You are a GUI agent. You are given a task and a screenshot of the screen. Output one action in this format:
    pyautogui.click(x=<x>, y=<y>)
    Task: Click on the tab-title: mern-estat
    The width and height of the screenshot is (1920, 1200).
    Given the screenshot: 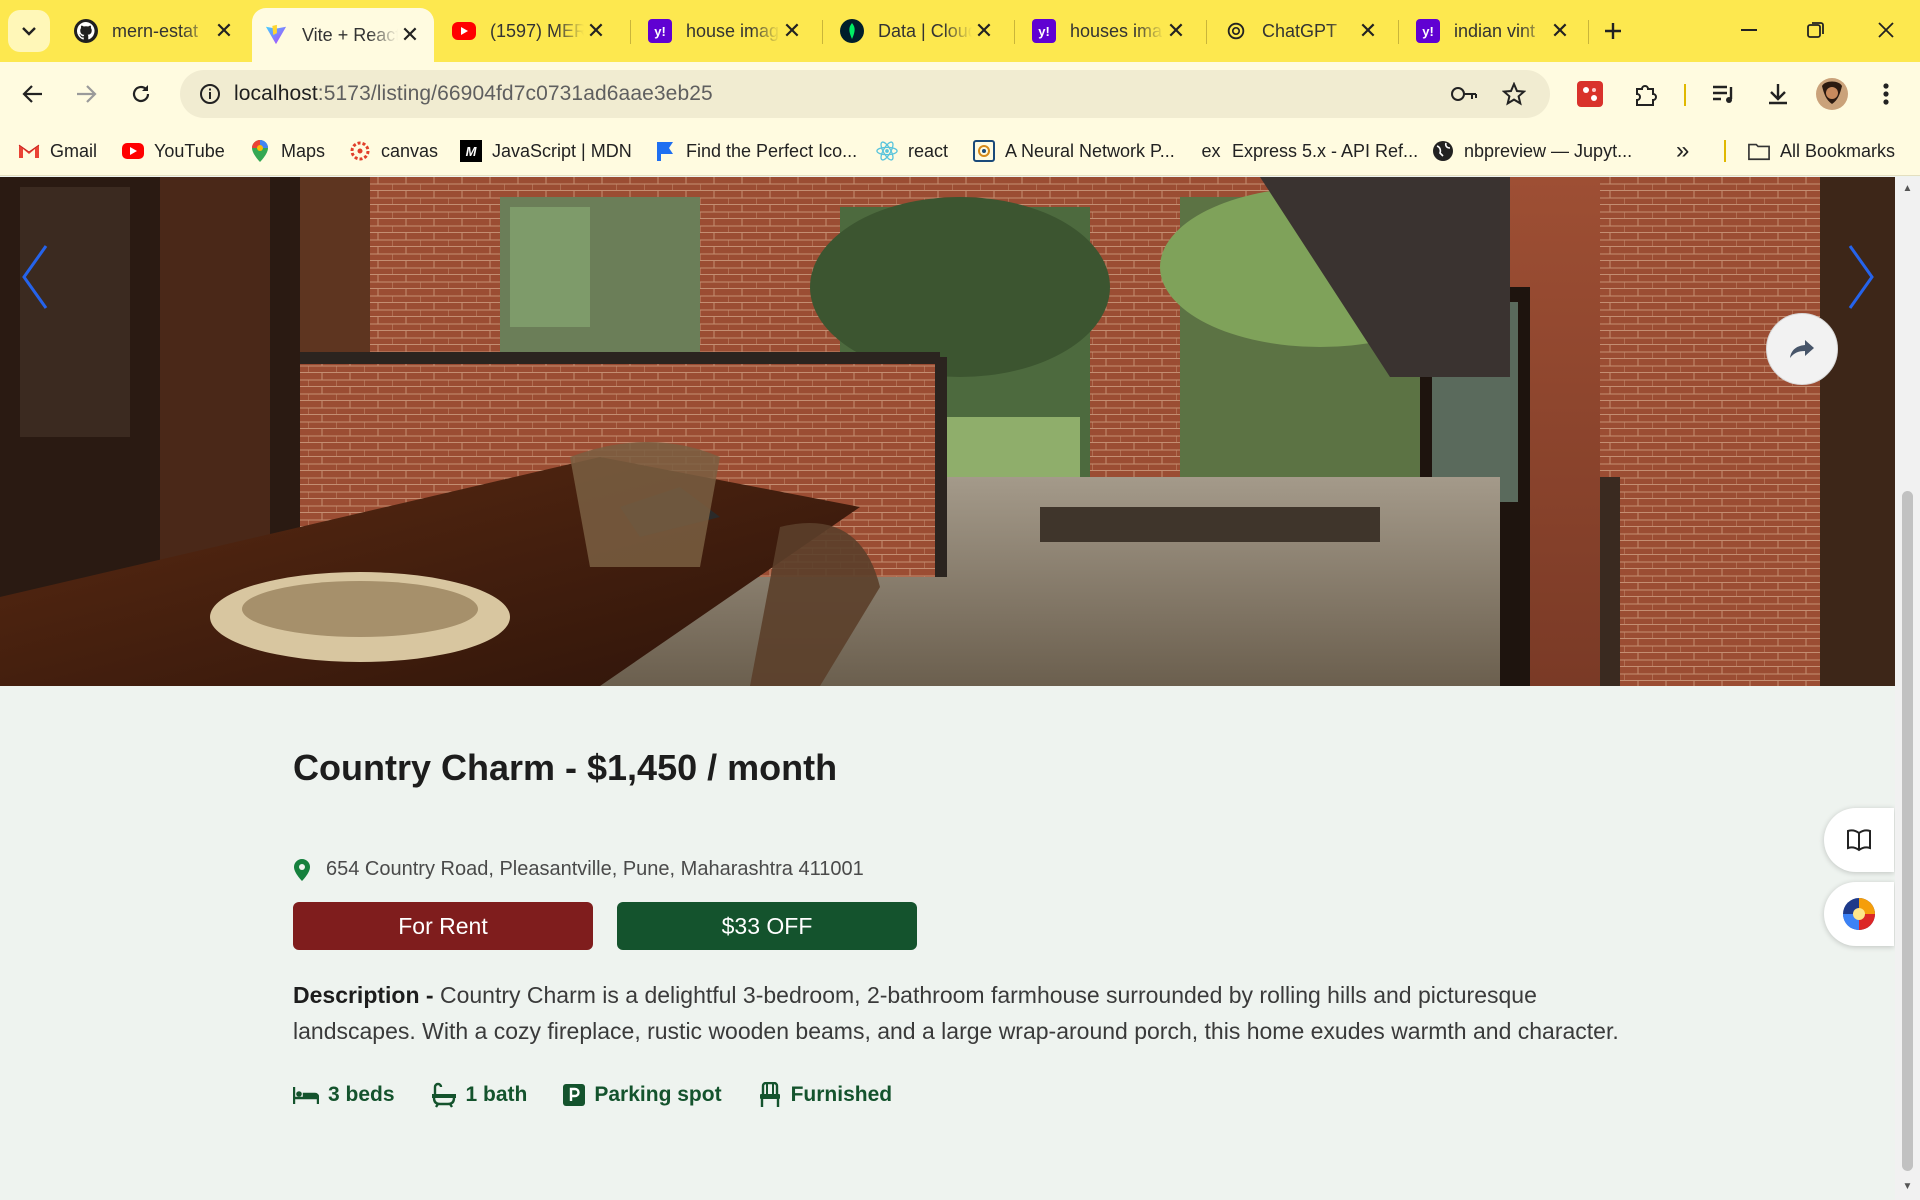 What is the action you would take?
    pyautogui.click(x=155, y=30)
    